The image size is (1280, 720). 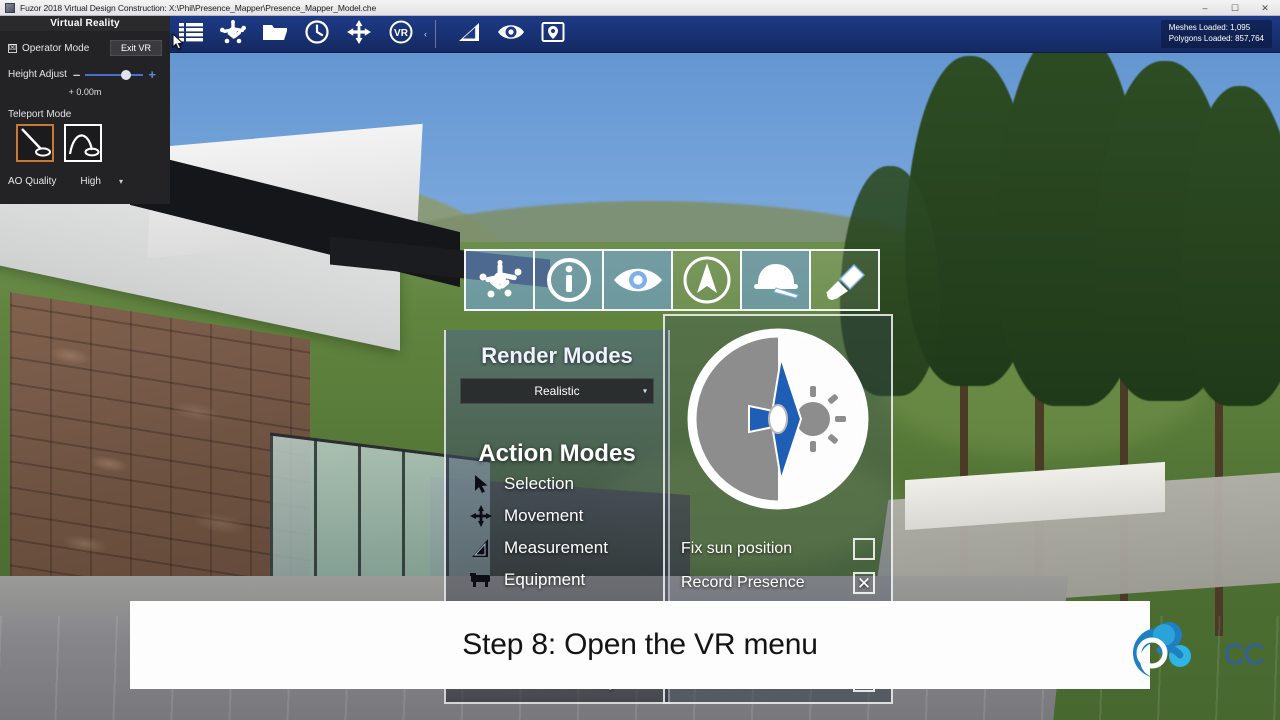 I want to click on virtual-reality-panel-title: Virtual Reality, so click(x=85, y=23).